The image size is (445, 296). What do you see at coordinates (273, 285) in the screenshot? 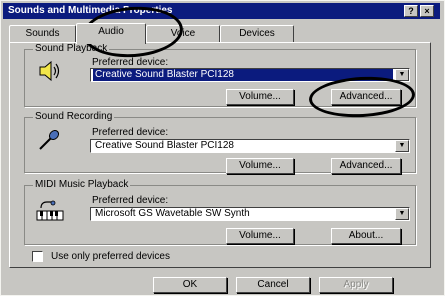
I see `cancel-button: Cancel` at bounding box center [273, 285].